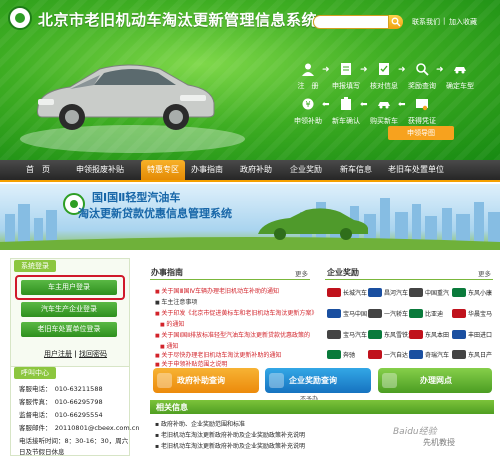 This screenshot has height=456, width=500. I want to click on owner-login-highlight, so click(70, 287).